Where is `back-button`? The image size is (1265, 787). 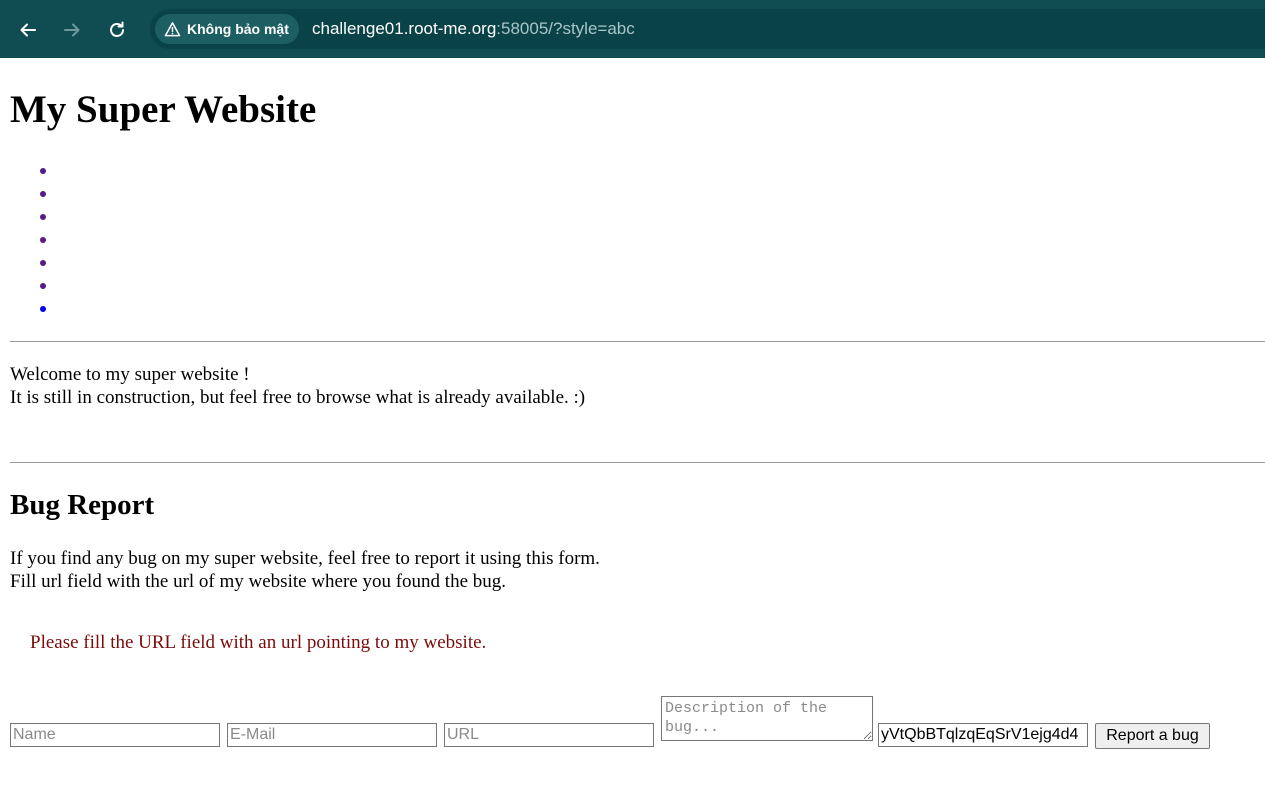
back-button is located at coordinates (28, 30).